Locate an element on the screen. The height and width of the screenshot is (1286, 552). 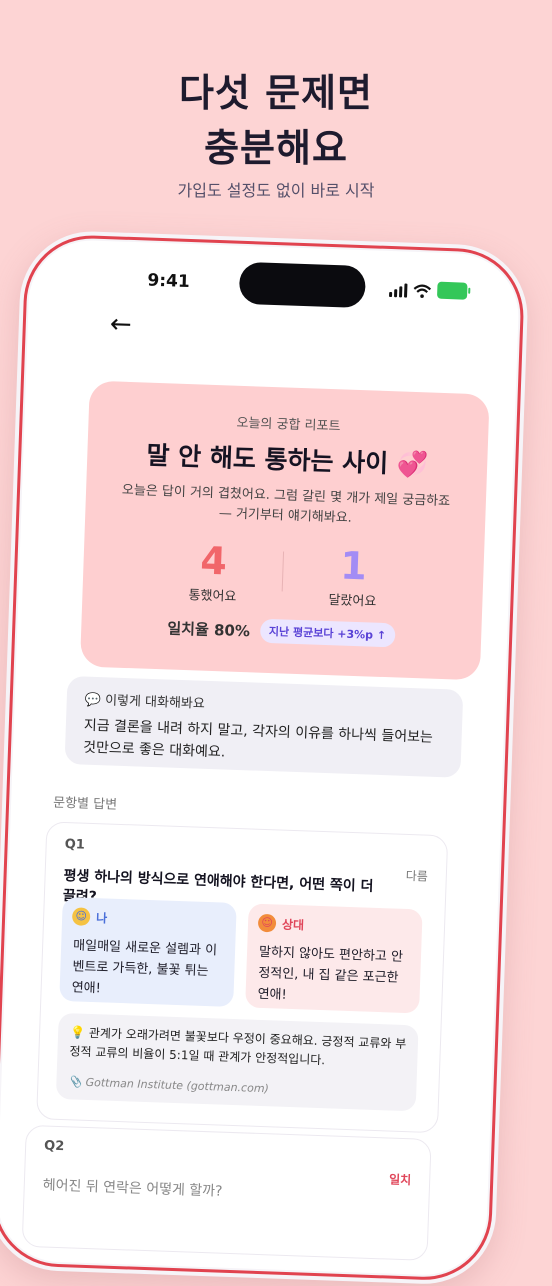
match-rate-row: 일치율 80% 지난 평균보다 +3%p ↑ is located at coordinates (281, 631).